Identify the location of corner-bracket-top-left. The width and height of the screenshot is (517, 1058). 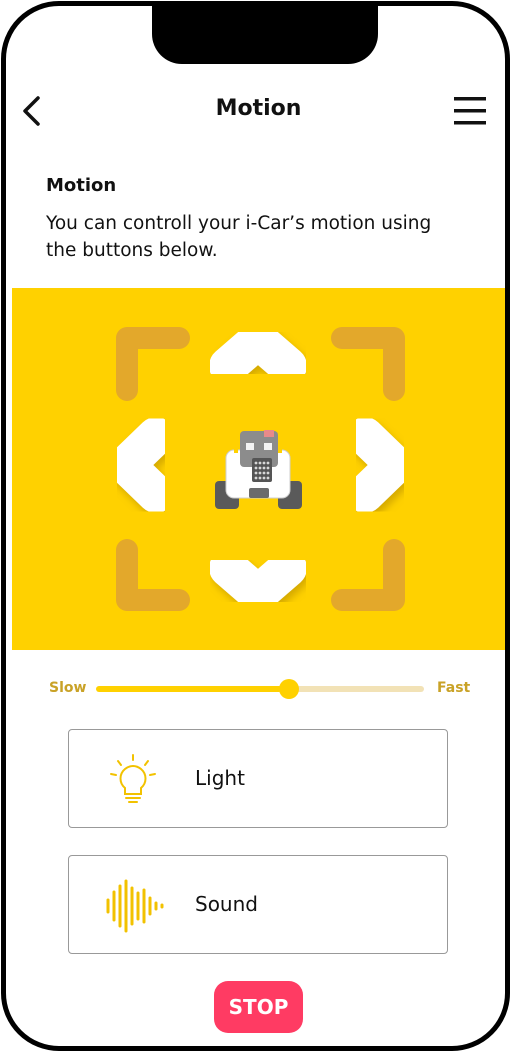
(153, 364).